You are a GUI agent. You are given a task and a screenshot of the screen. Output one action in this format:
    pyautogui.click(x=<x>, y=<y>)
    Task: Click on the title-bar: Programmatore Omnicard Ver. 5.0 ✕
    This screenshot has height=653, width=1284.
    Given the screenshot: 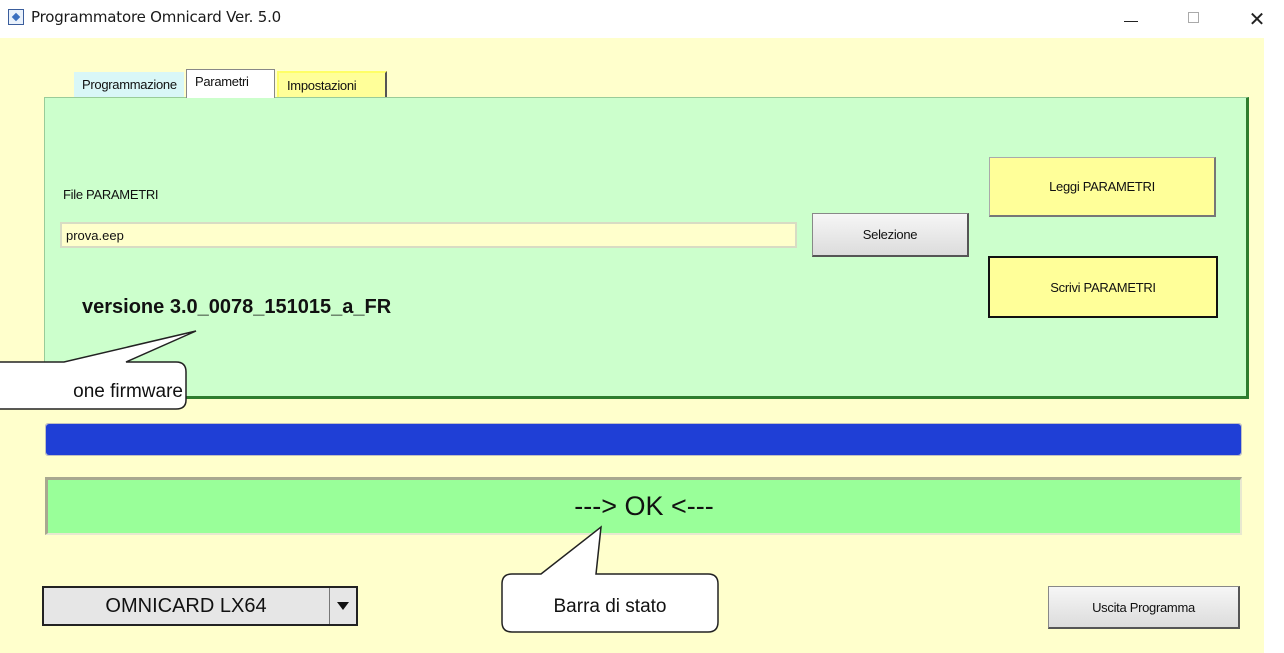 What is the action you would take?
    pyautogui.click(x=642, y=19)
    